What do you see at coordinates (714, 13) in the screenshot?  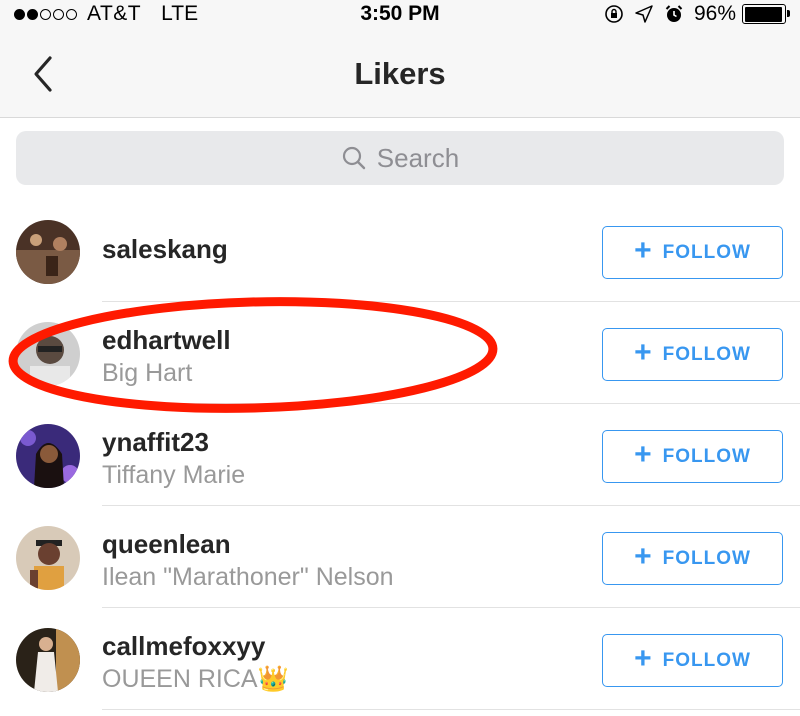 I see `battery-percentage: 96%` at bounding box center [714, 13].